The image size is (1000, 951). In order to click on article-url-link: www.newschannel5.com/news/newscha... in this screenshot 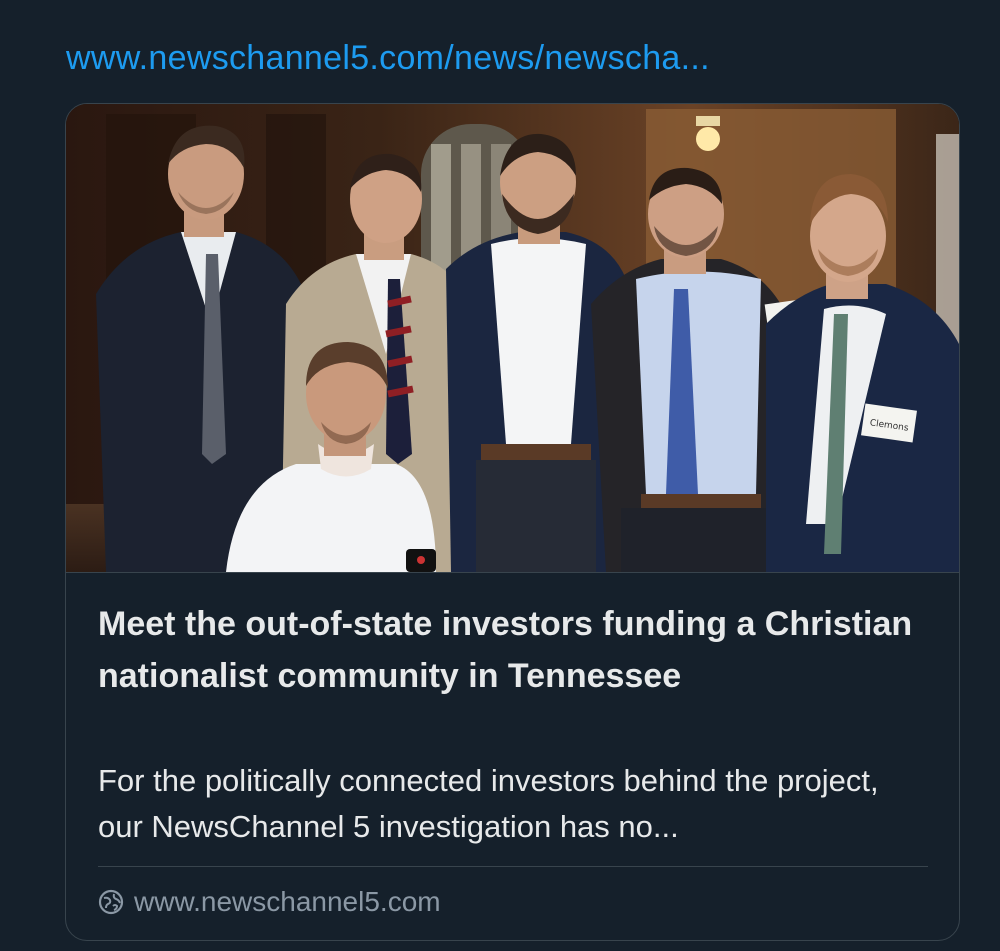, I will do `click(506, 58)`.